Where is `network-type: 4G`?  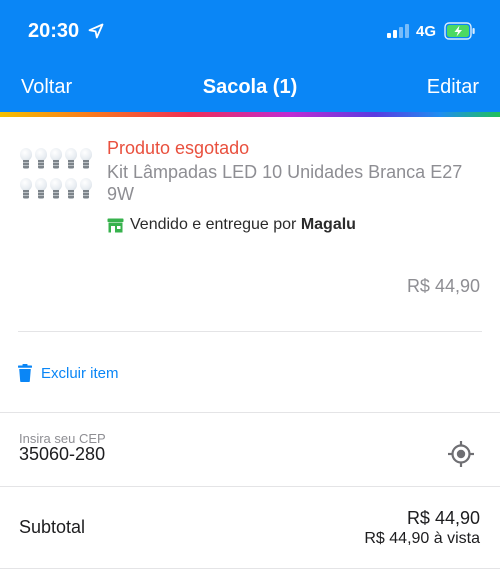 network-type: 4G is located at coordinates (426, 31).